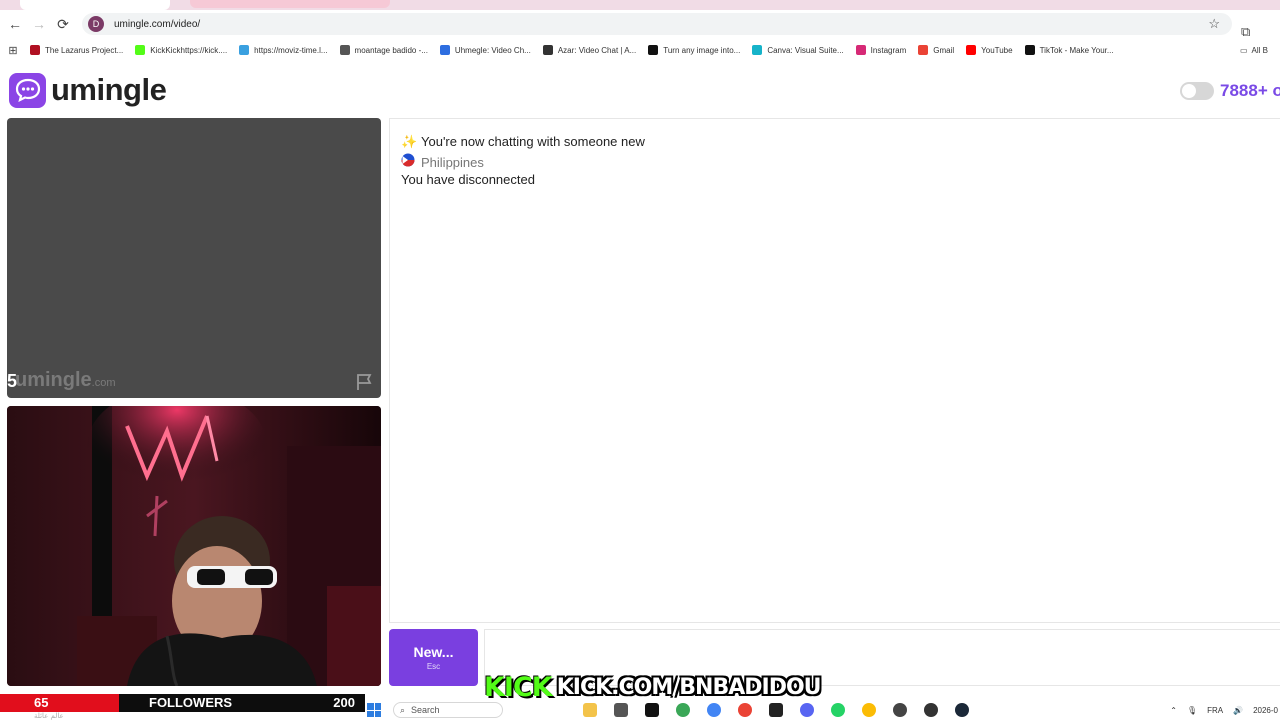  I want to click on address-bar: D umingle.com/video/ ☆, so click(657, 24).